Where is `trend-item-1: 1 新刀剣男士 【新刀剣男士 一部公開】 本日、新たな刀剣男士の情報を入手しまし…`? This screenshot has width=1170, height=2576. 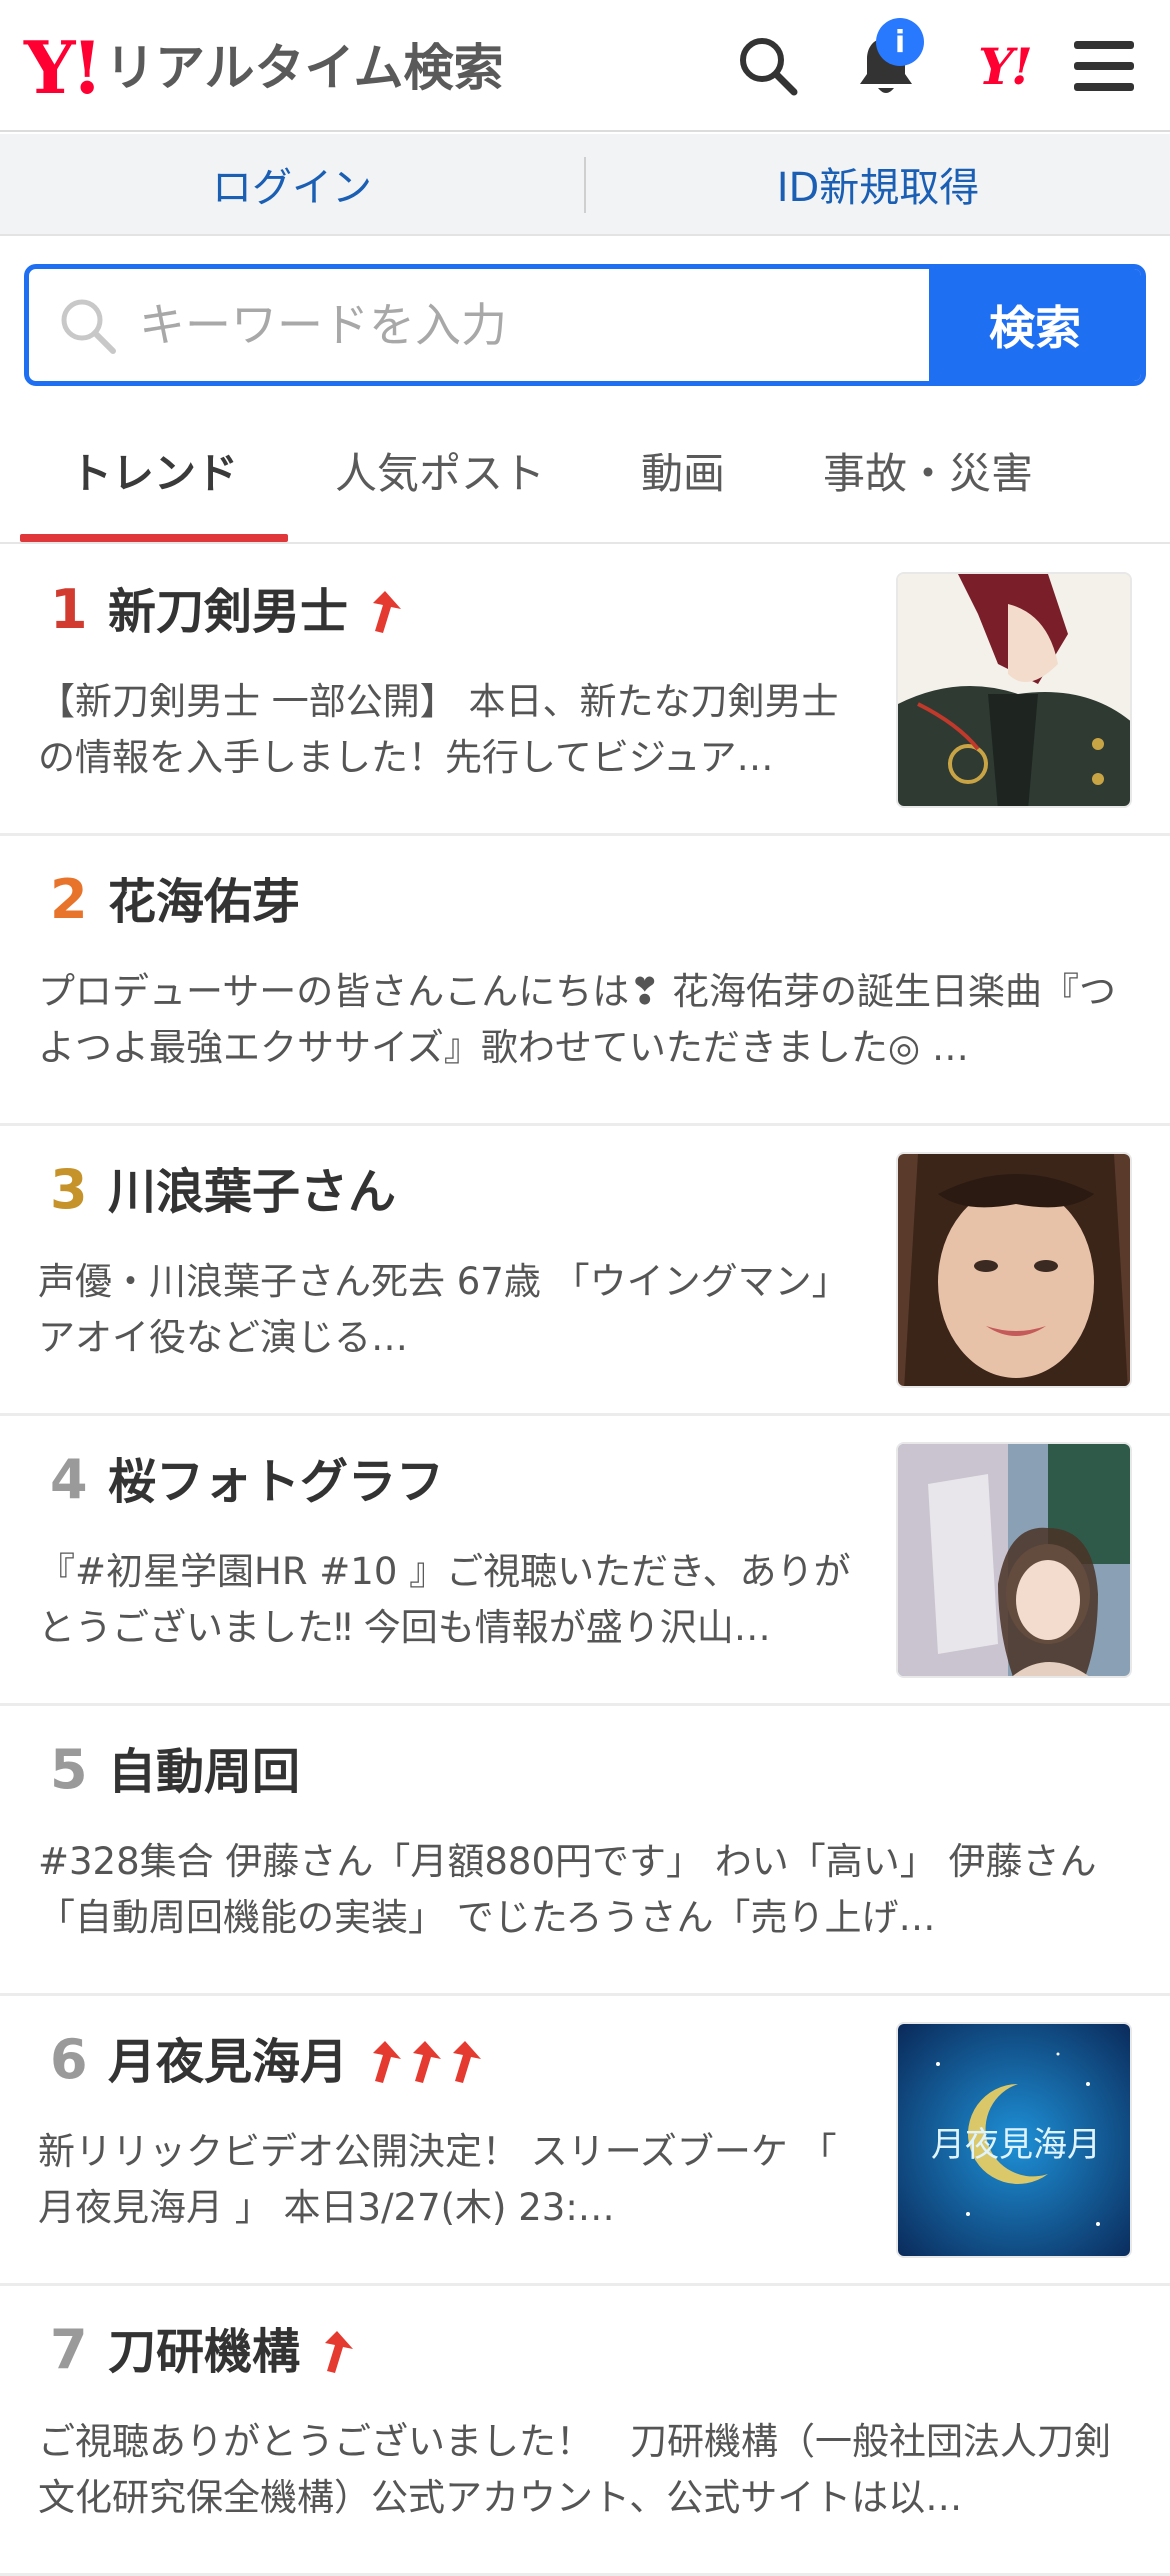
trend-item-1: 1 新刀剣男士 【新刀剣男士 一部公開】 本日、新たな刀剣男士の情報を入手しまし… is located at coordinates (585, 691).